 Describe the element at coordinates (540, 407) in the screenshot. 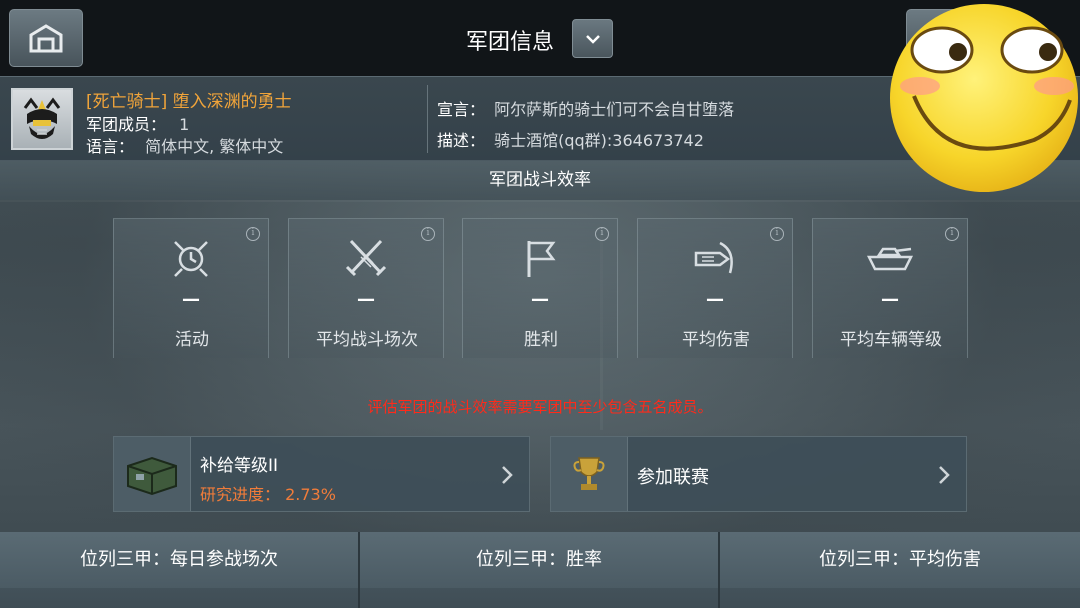

I see `efficiency-warning: 评估军团的战斗效率需要军团中至少包含五名成员。` at that location.